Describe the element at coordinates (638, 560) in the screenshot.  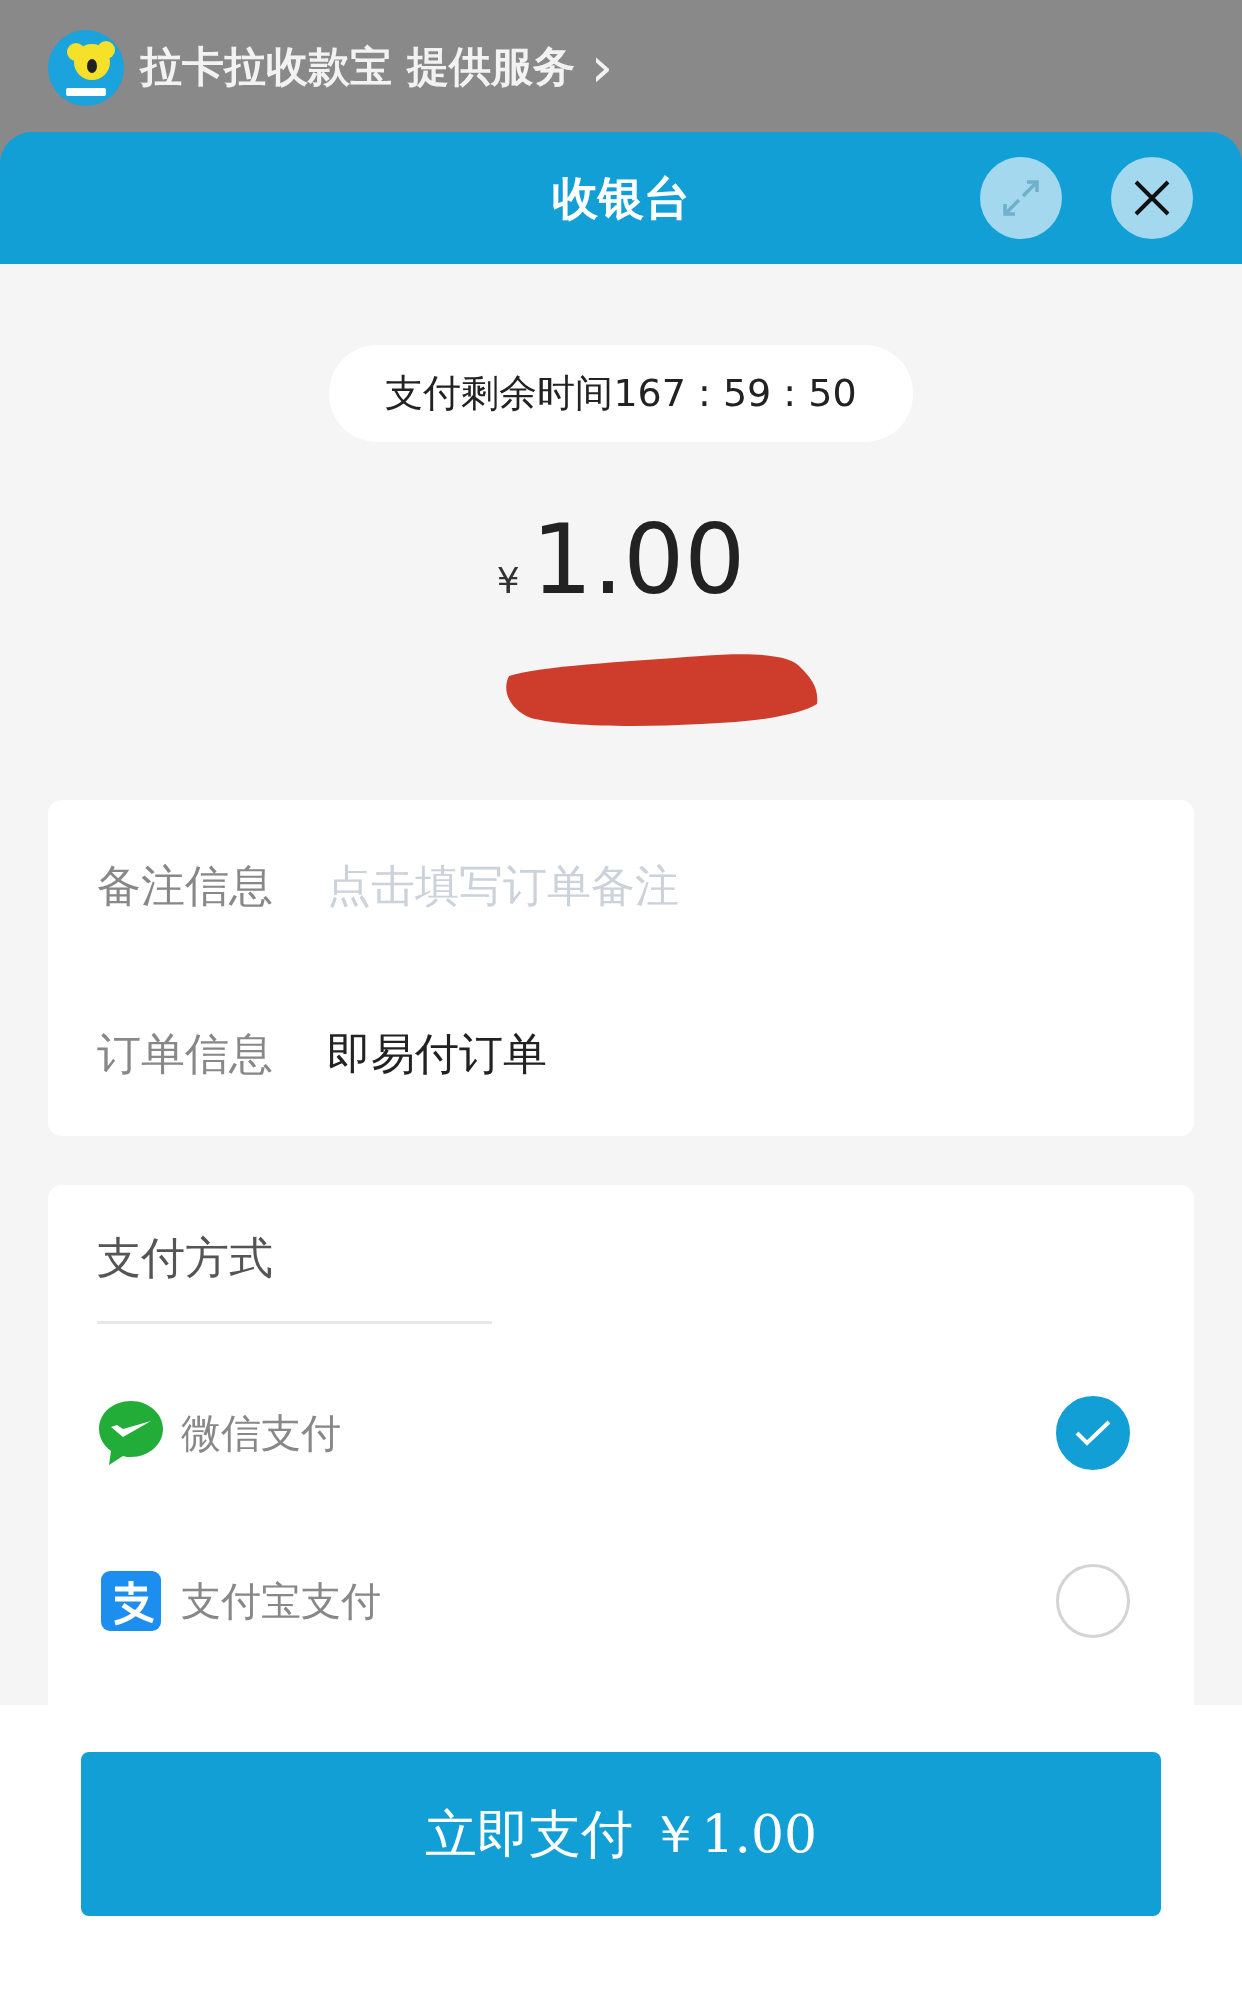
I see `amount-value: 1.00` at that location.